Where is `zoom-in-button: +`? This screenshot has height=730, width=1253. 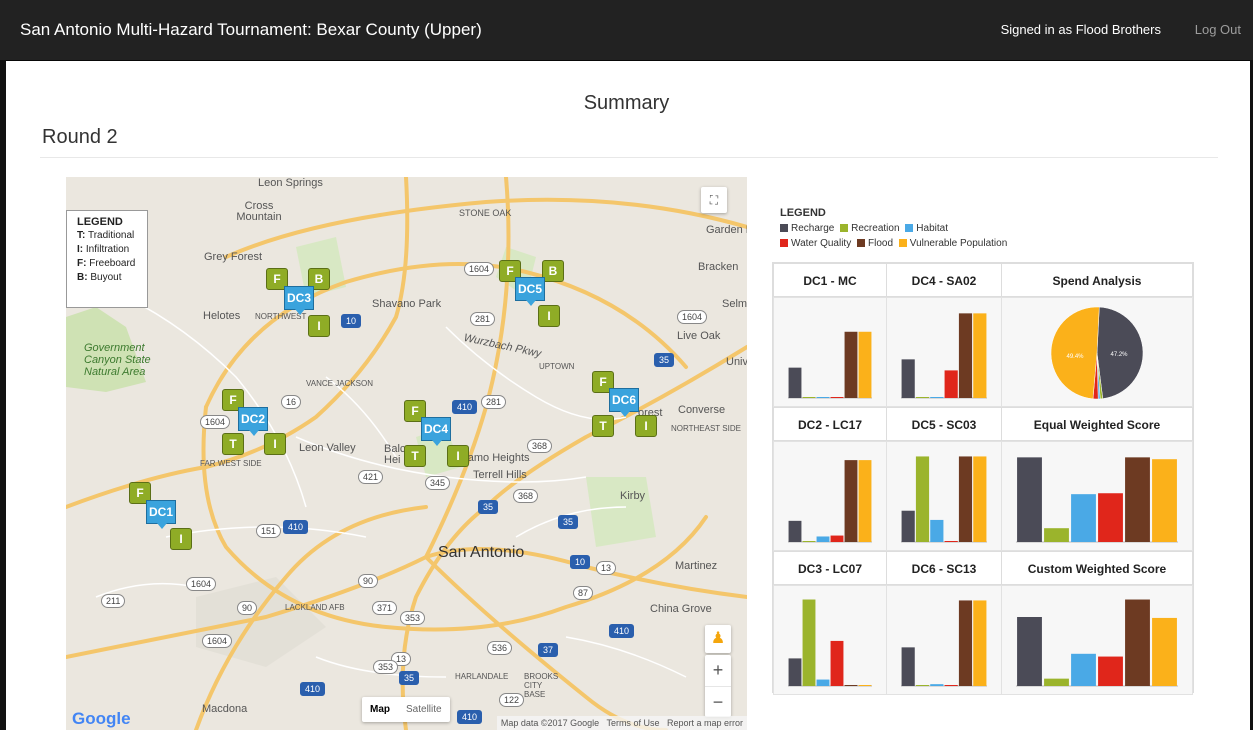
zoom-in-button: + is located at coordinates (718, 671).